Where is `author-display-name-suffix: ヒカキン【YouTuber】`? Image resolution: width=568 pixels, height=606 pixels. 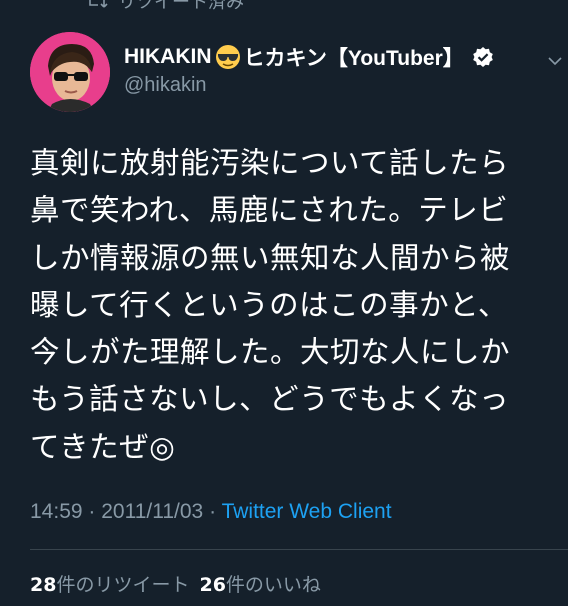
author-display-name-suffix: ヒカキン【YouTuber】 is located at coordinates (354, 57).